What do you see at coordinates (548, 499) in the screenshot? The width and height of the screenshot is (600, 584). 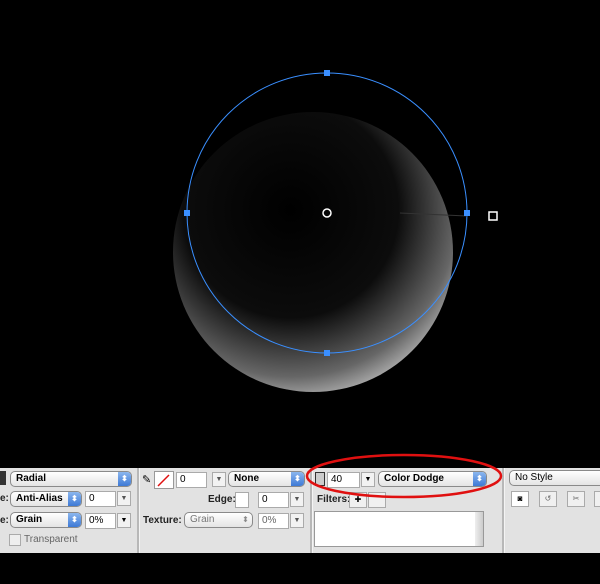 I see `redefine-style-button: ↺` at bounding box center [548, 499].